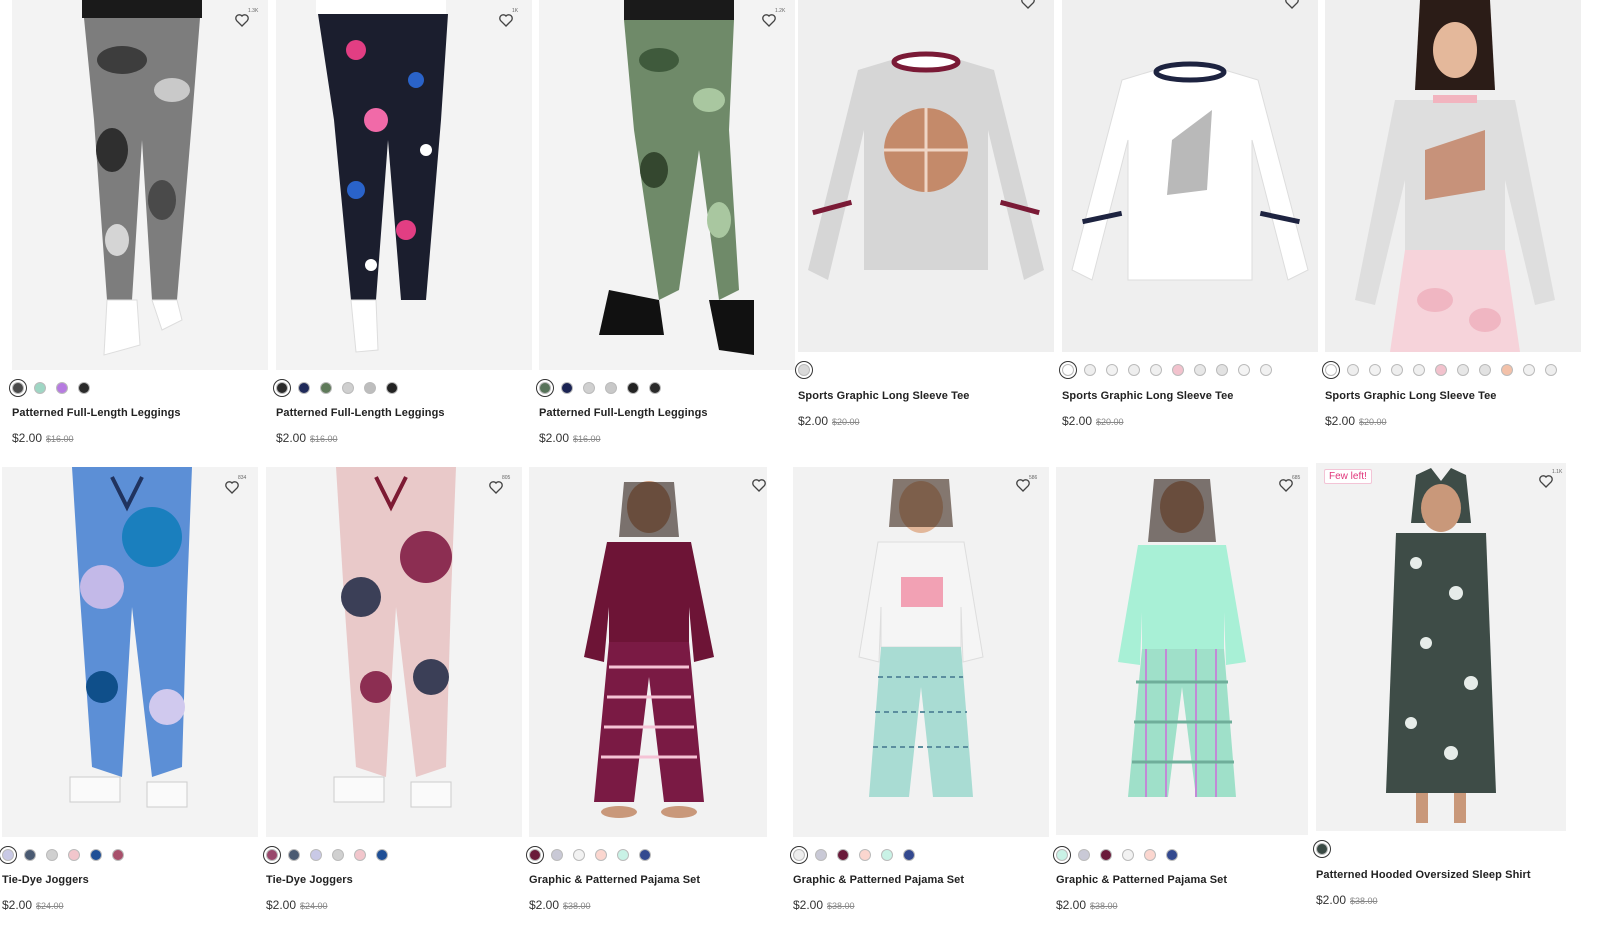  I want to click on product-image: 1K, so click(404, 185).